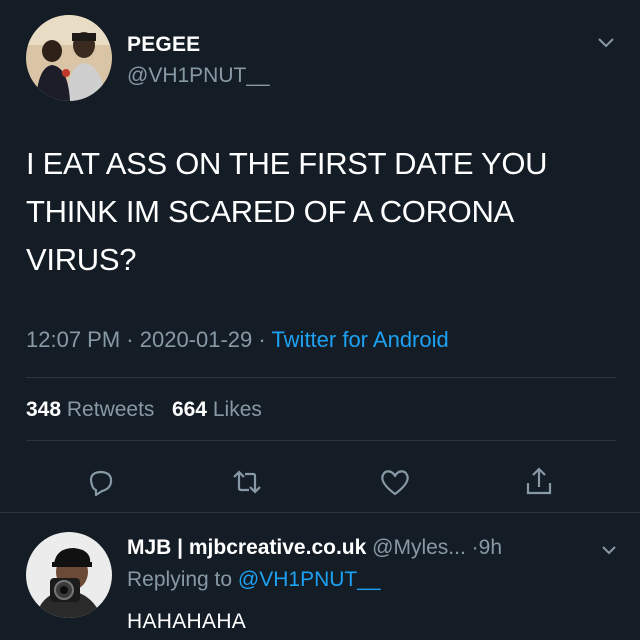 This screenshot has width=640, height=640. I want to click on engagement-stats: 348 Retweets 664 Likes, so click(144, 410).